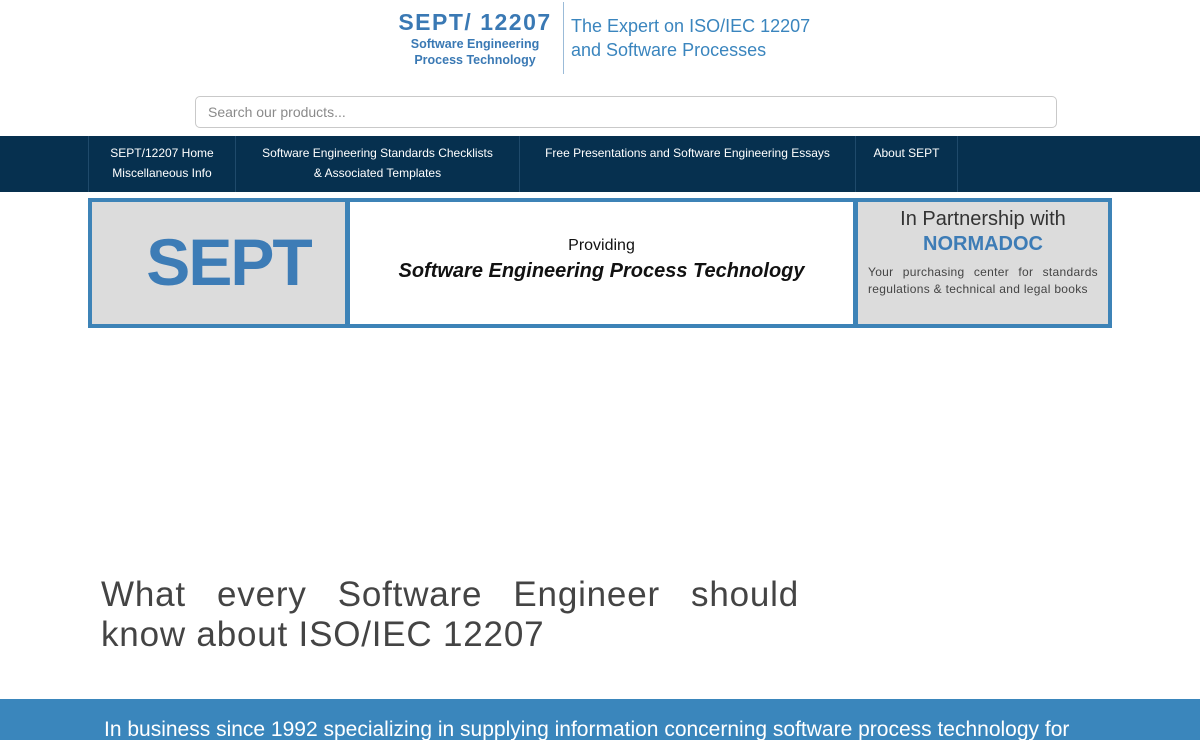 Image resolution: width=1200 pixels, height=740 pixels. What do you see at coordinates (475, 22) in the screenshot?
I see `logo-title: SEPT/ 12207` at bounding box center [475, 22].